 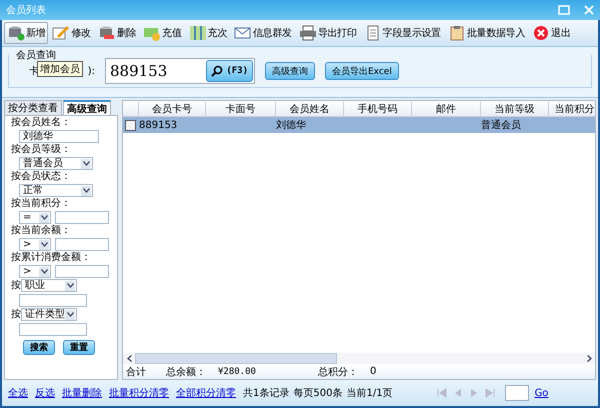 What do you see at coordinates (197, 33) in the screenshot?
I see `map-icon` at bounding box center [197, 33].